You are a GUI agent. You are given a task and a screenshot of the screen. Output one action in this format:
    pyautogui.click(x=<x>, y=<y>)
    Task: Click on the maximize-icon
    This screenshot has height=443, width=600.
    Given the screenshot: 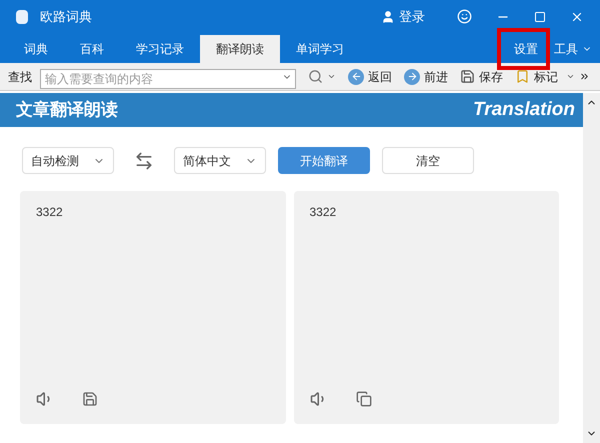 What is the action you would take?
    pyautogui.click(x=540, y=16)
    